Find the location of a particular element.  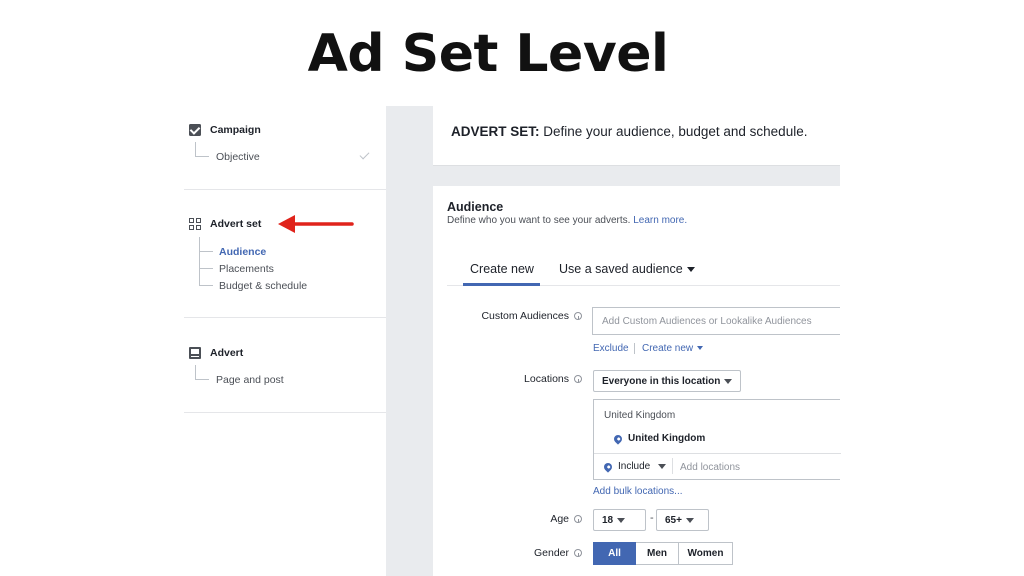

red-arrow-annotation is located at coordinates (316, 224).